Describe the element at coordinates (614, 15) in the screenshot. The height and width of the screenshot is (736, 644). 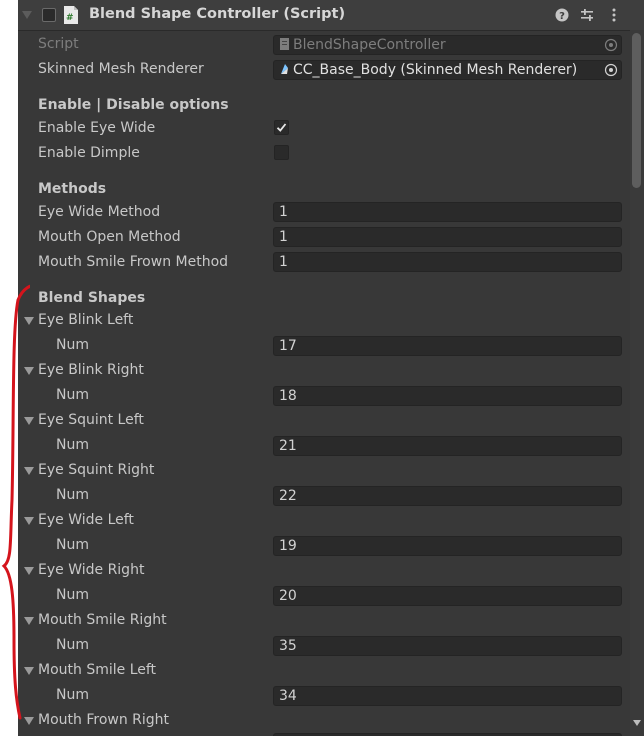
I see `context-menu-icon` at that location.